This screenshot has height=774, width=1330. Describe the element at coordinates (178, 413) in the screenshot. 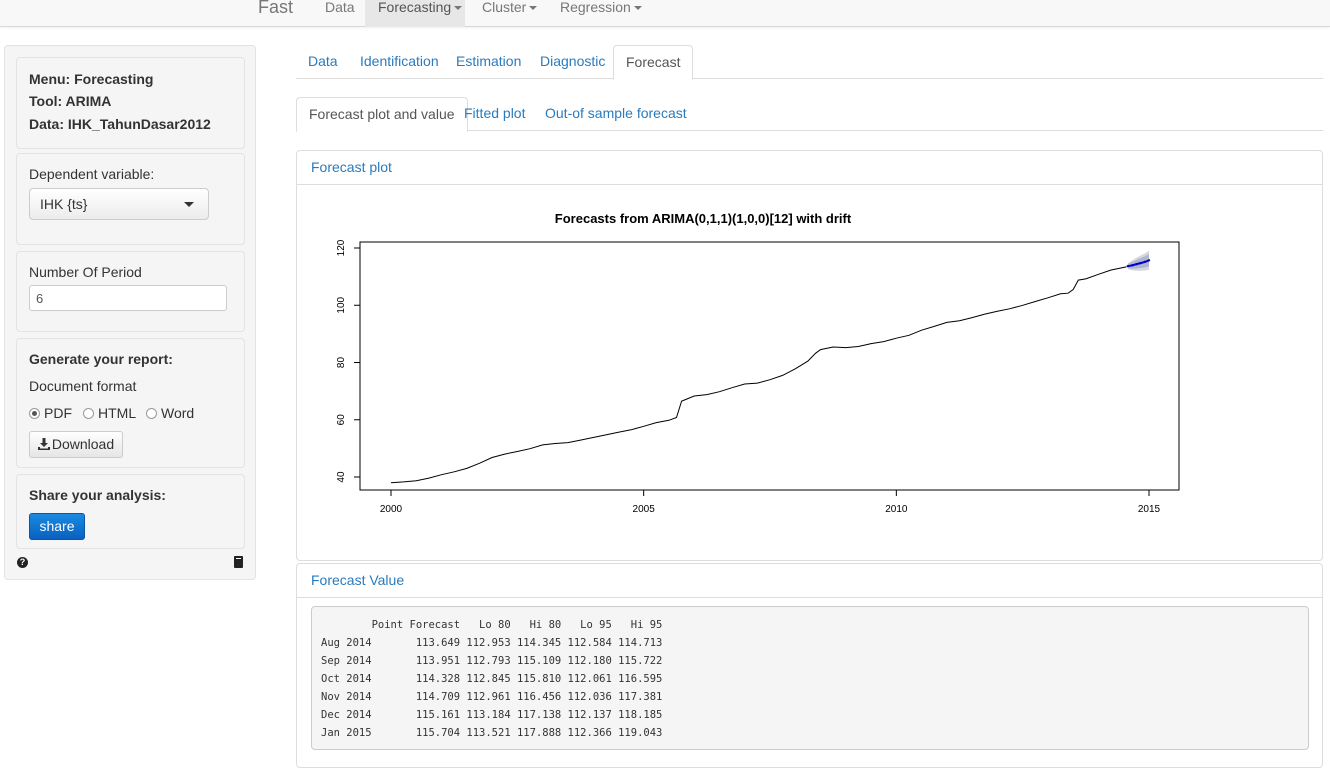

I see `format-word-label: Word` at that location.